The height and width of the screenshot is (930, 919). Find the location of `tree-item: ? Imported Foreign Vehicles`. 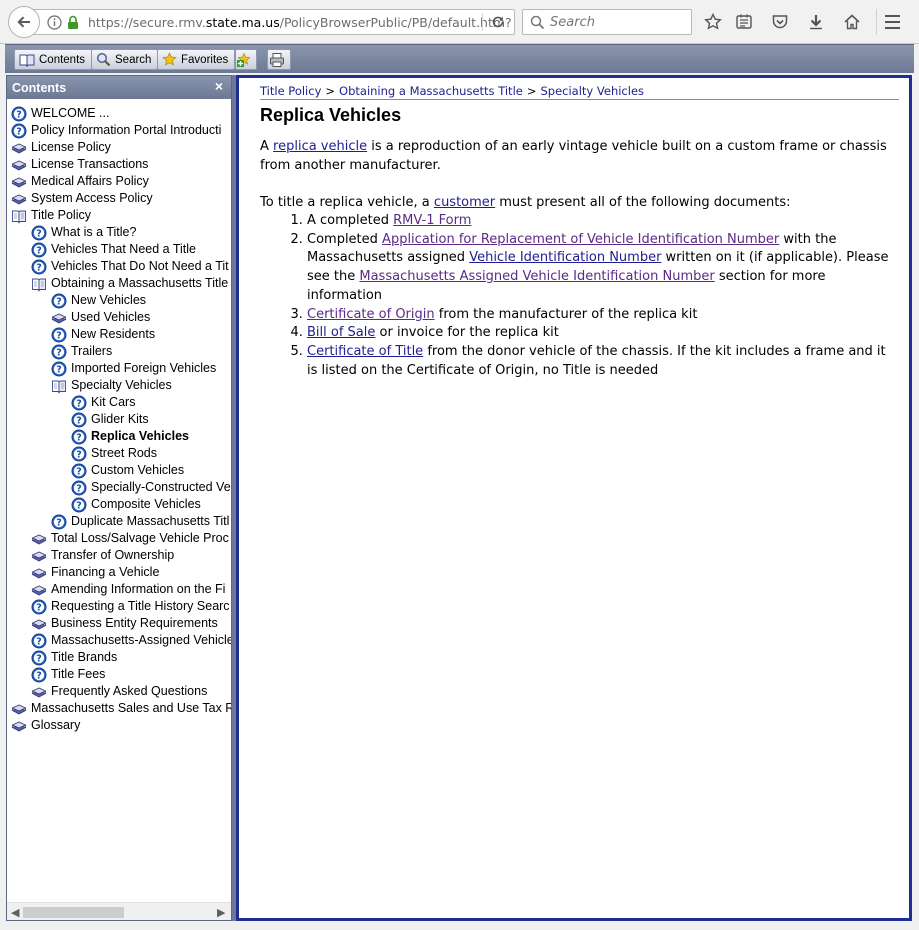

tree-item: ? Imported Foreign Vehicles is located at coordinates (119, 368).